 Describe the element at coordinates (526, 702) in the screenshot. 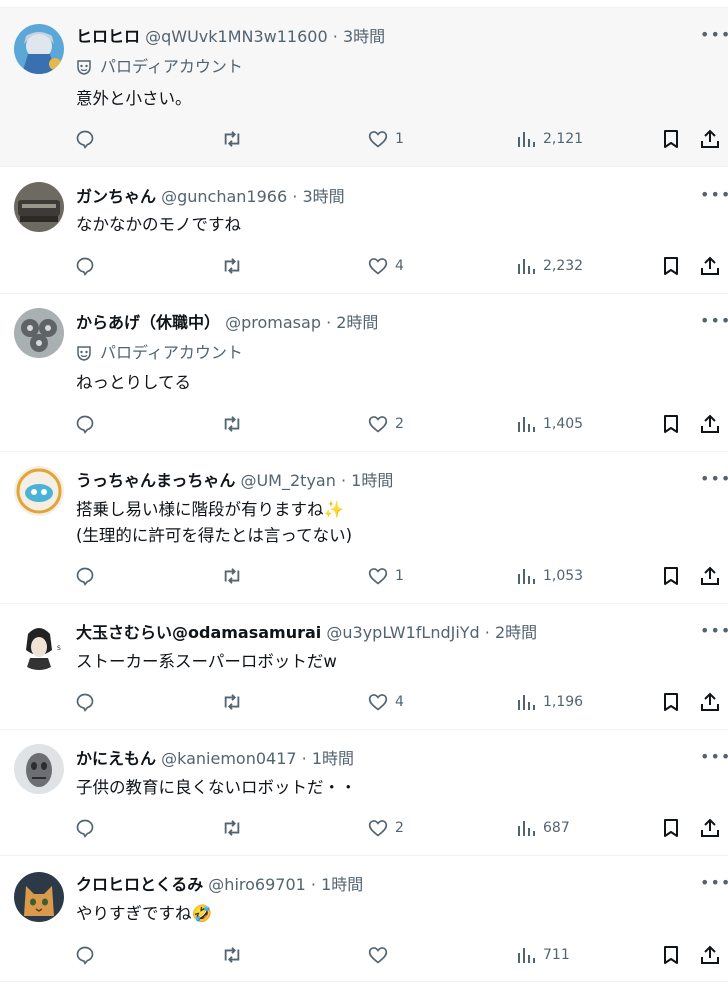

I see `views-icon` at that location.